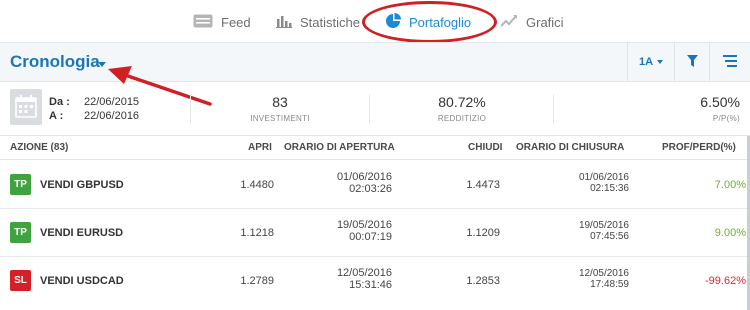 Image resolution: width=750 pixels, height=310 pixels. I want to click on calendar-icon, so click(26, 107).